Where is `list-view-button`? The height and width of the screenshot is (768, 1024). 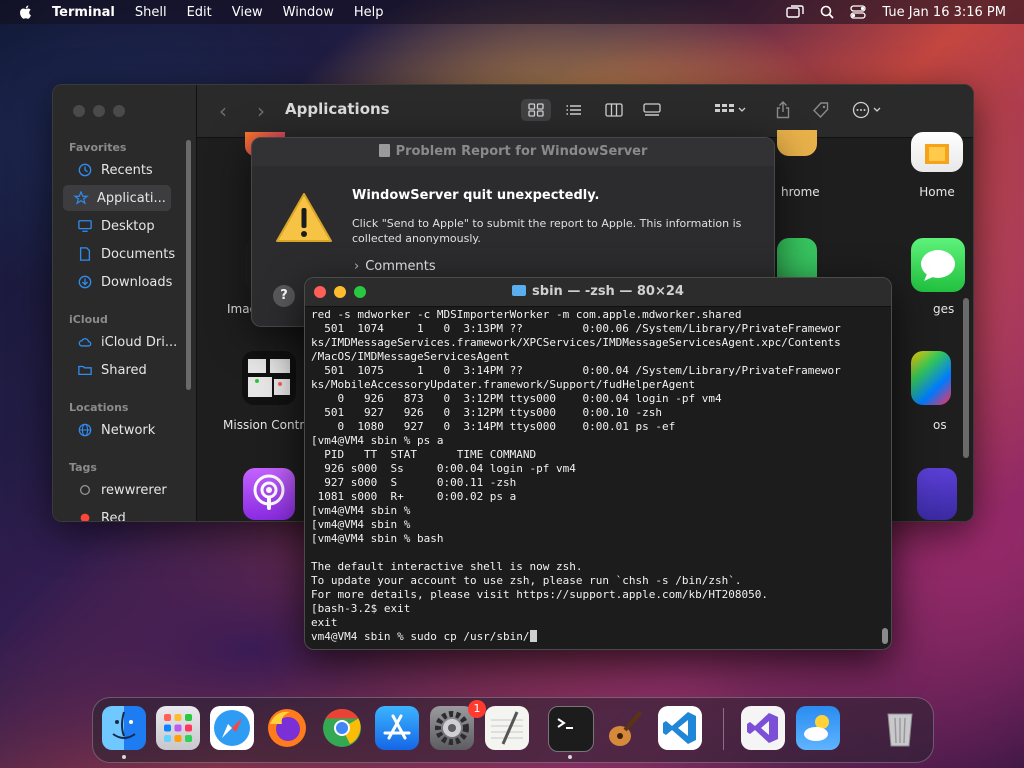 list-view-button is located at coordinates (574, 110).